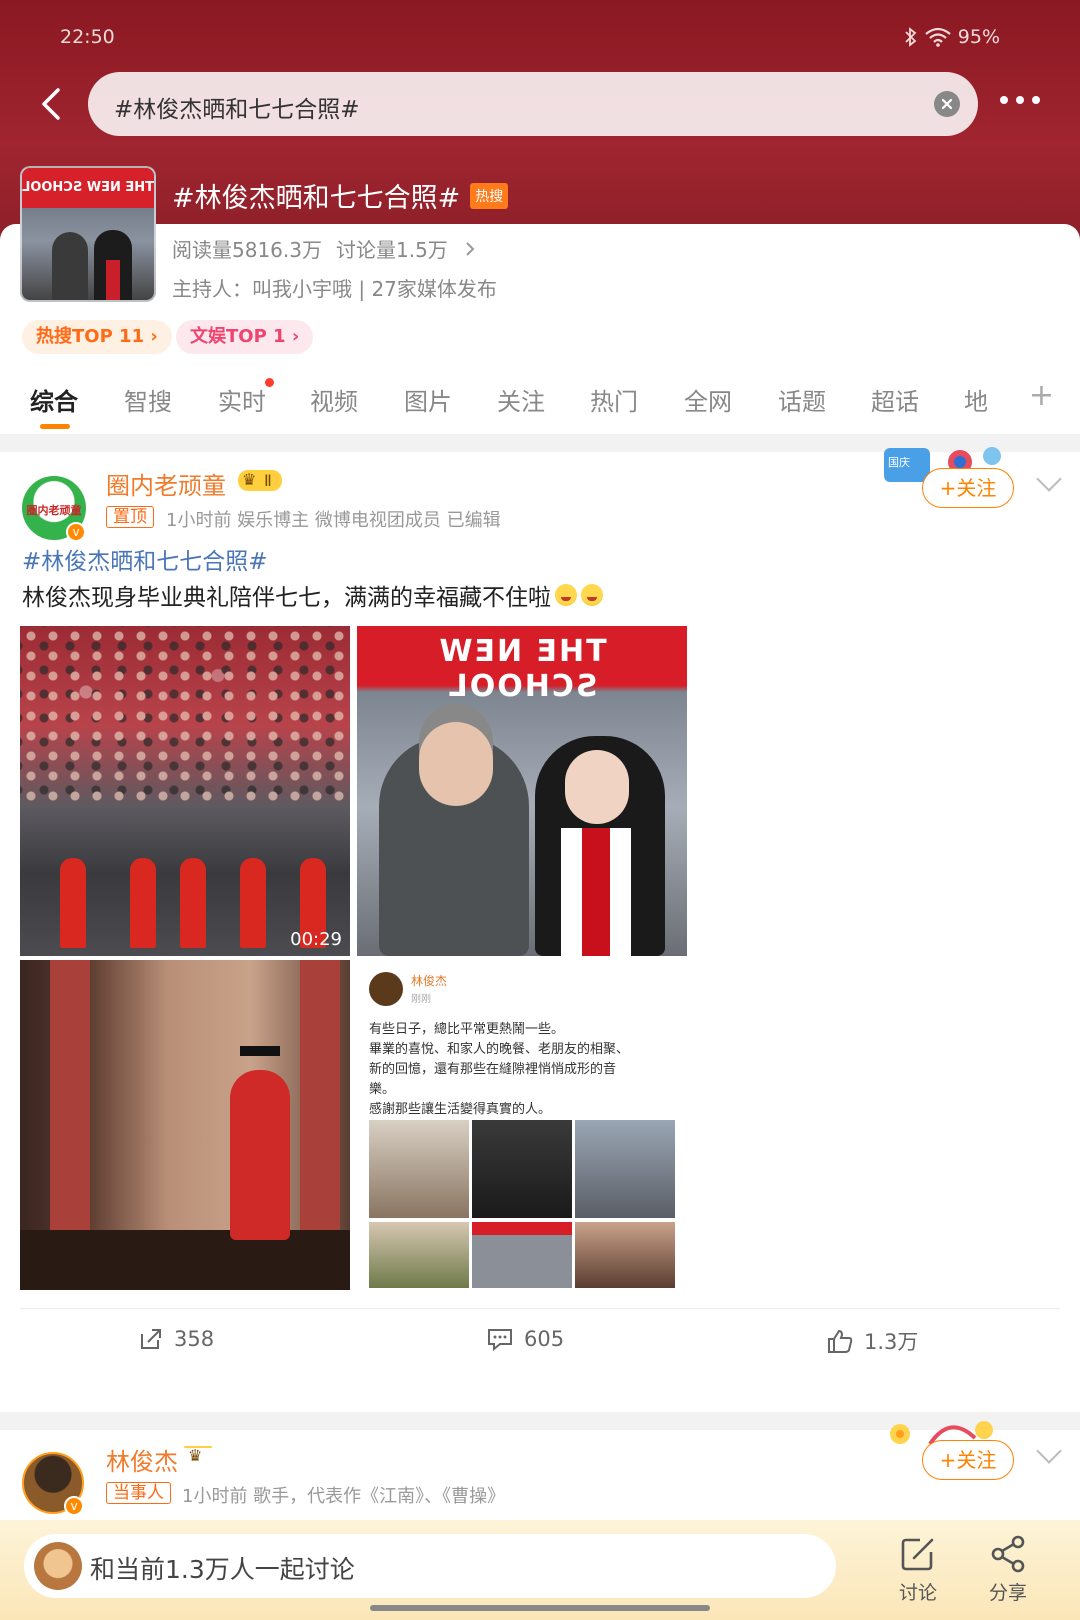  What do you see at coordinates (1041, 396) in the screenshot?
I see `add-tab-icon: +` at bounding box center [1041, 396].